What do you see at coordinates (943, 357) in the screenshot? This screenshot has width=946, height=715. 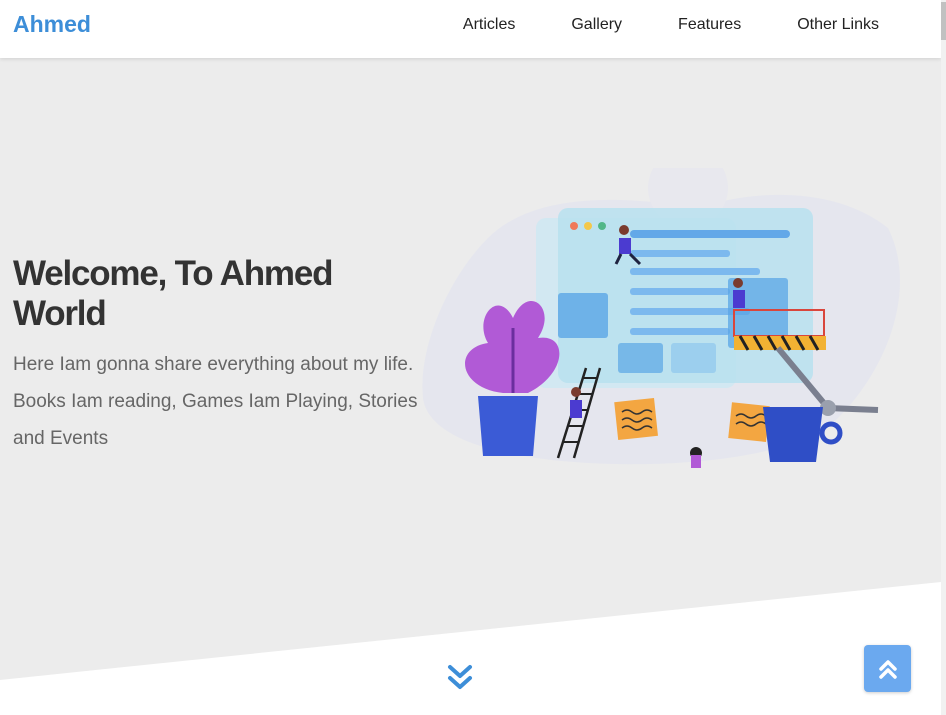 I see `scrollbar` at bounding box center [943, 357].